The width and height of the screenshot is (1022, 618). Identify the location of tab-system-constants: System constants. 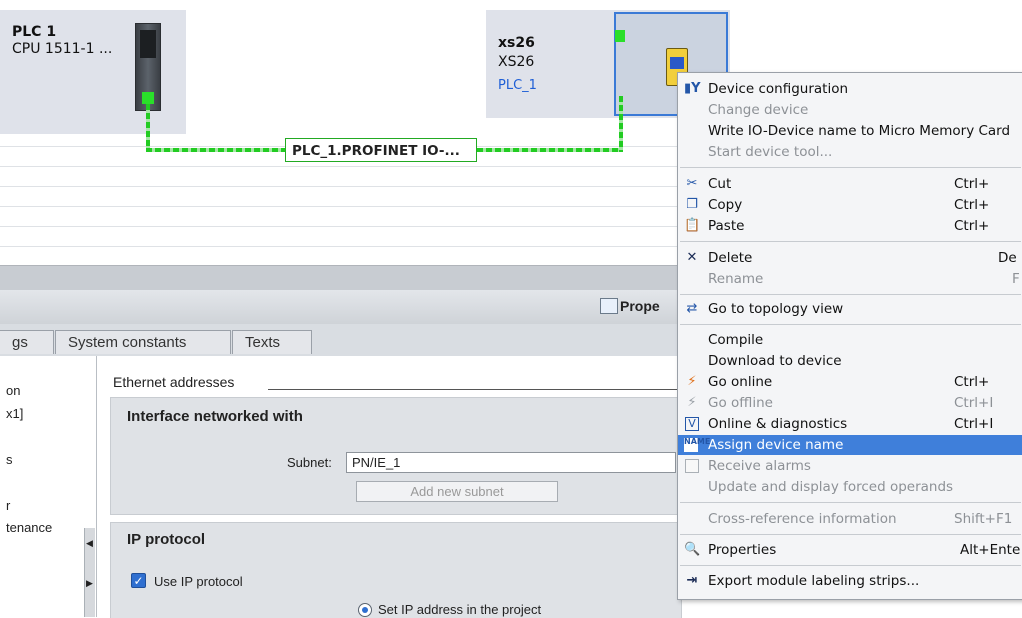
(143, 342).